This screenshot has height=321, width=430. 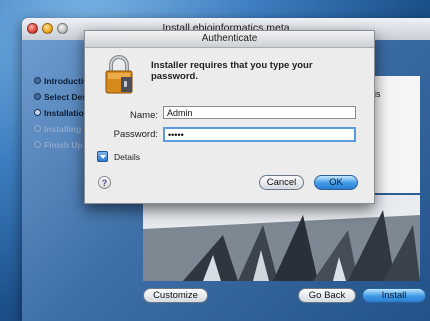 What do you see at coordinates (336, 182) in the screenshot?
I see `ok-button: OK` at bounding box center [336, 182].